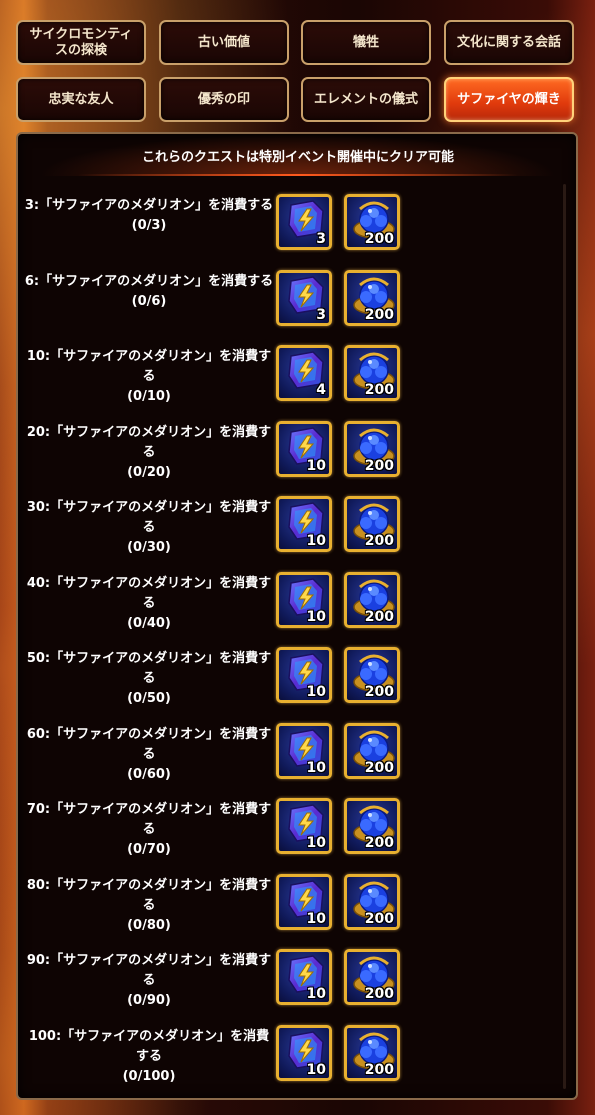 This screenshot has height=1115, width=595. What do you see at coordinates (149, 366) in the screenshot?
I see `quest-title: 10:「サファイアのメダリオン」を消費する` at bounding box center [149, 366].